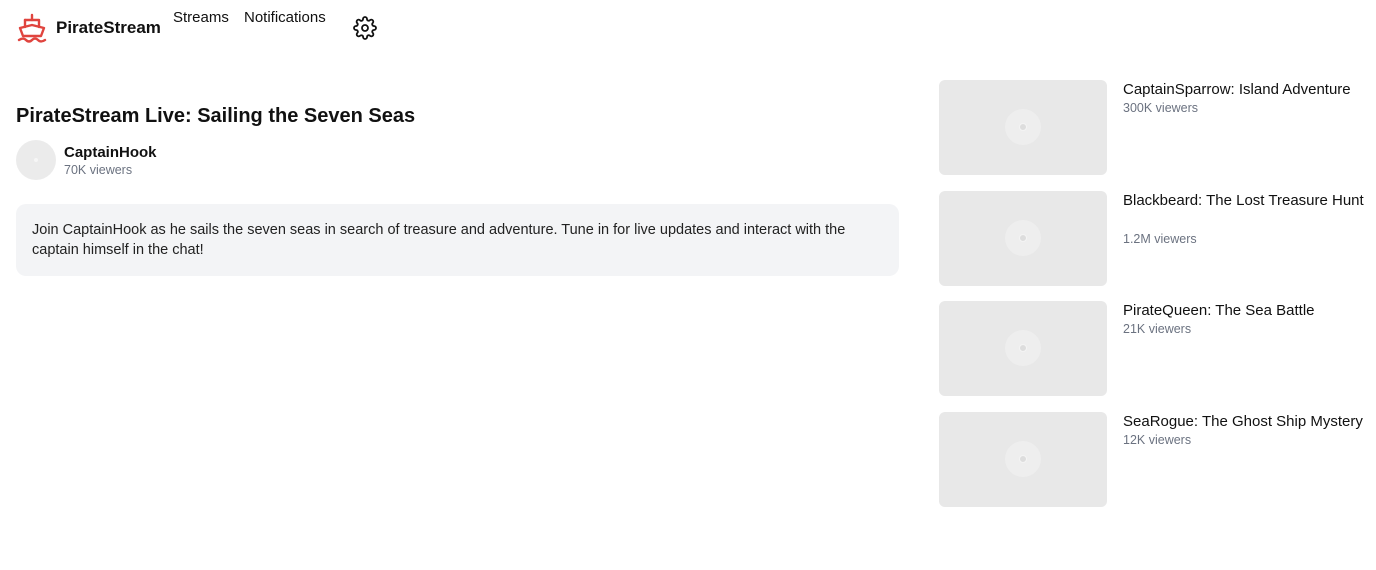 This screenshot has height=570, width=1376. Describe the element at coordinates (1157, 440) in the screenshot. I see `recommended-stream-viewers: 12K viewers` at that location.